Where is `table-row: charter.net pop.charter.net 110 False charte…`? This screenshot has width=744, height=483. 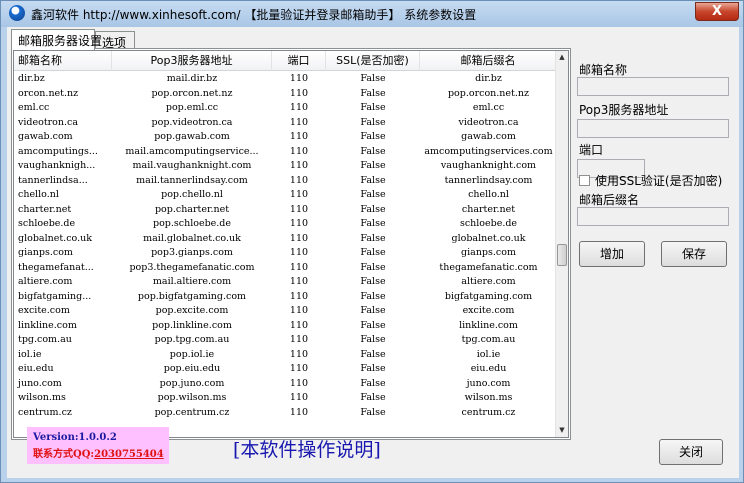 table-row: charter.net pop.charter.net 110 False charte… is located at coordinates (285, 210).